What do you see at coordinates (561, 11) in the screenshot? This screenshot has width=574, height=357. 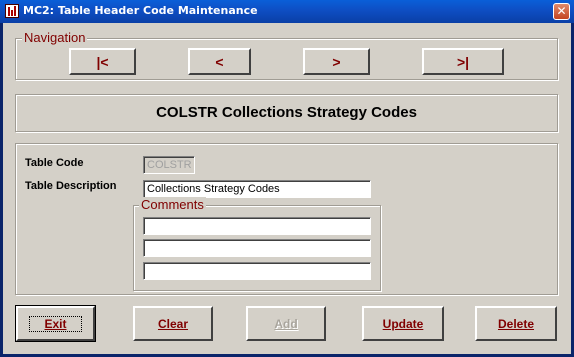 I see `close-icon: ✕` at bounding box center [561, 11].